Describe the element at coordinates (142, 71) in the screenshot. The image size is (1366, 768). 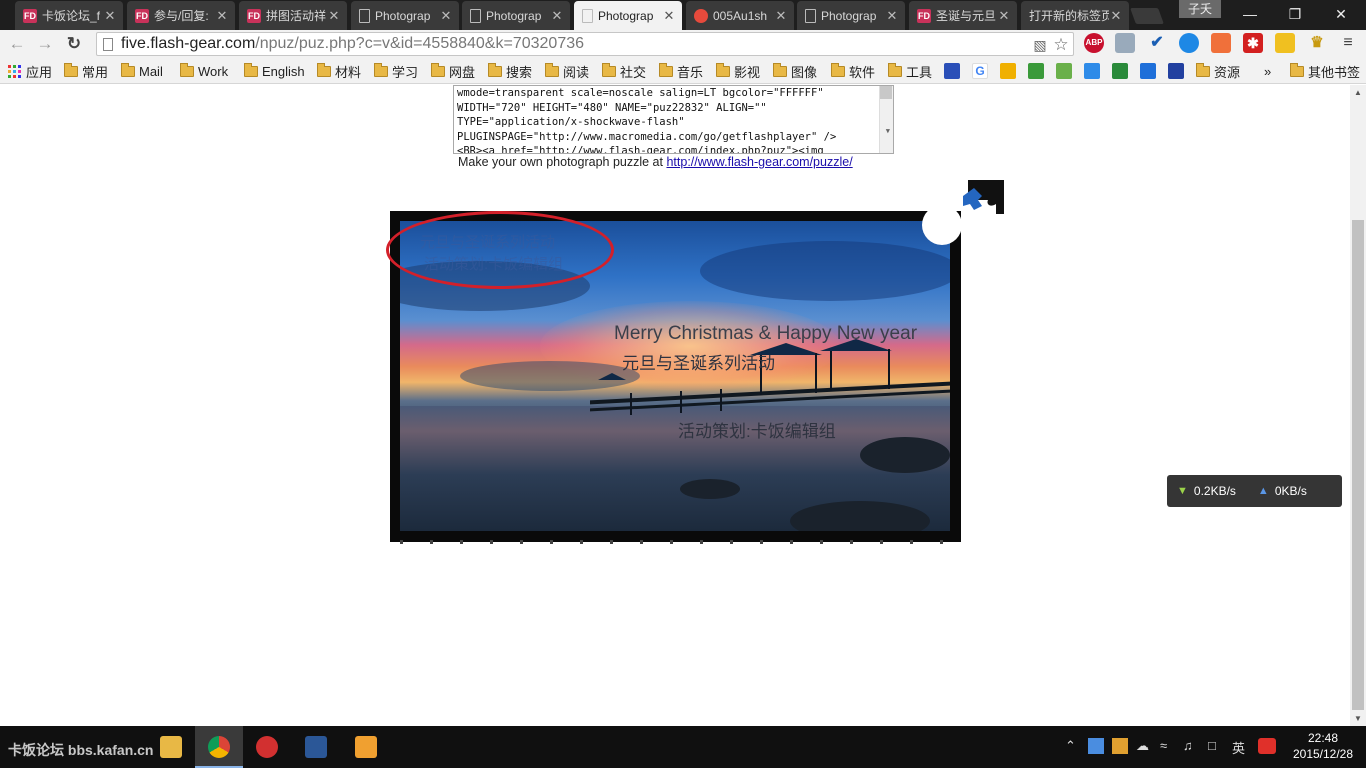
I see `bookmark-folder: Mail` at that location.